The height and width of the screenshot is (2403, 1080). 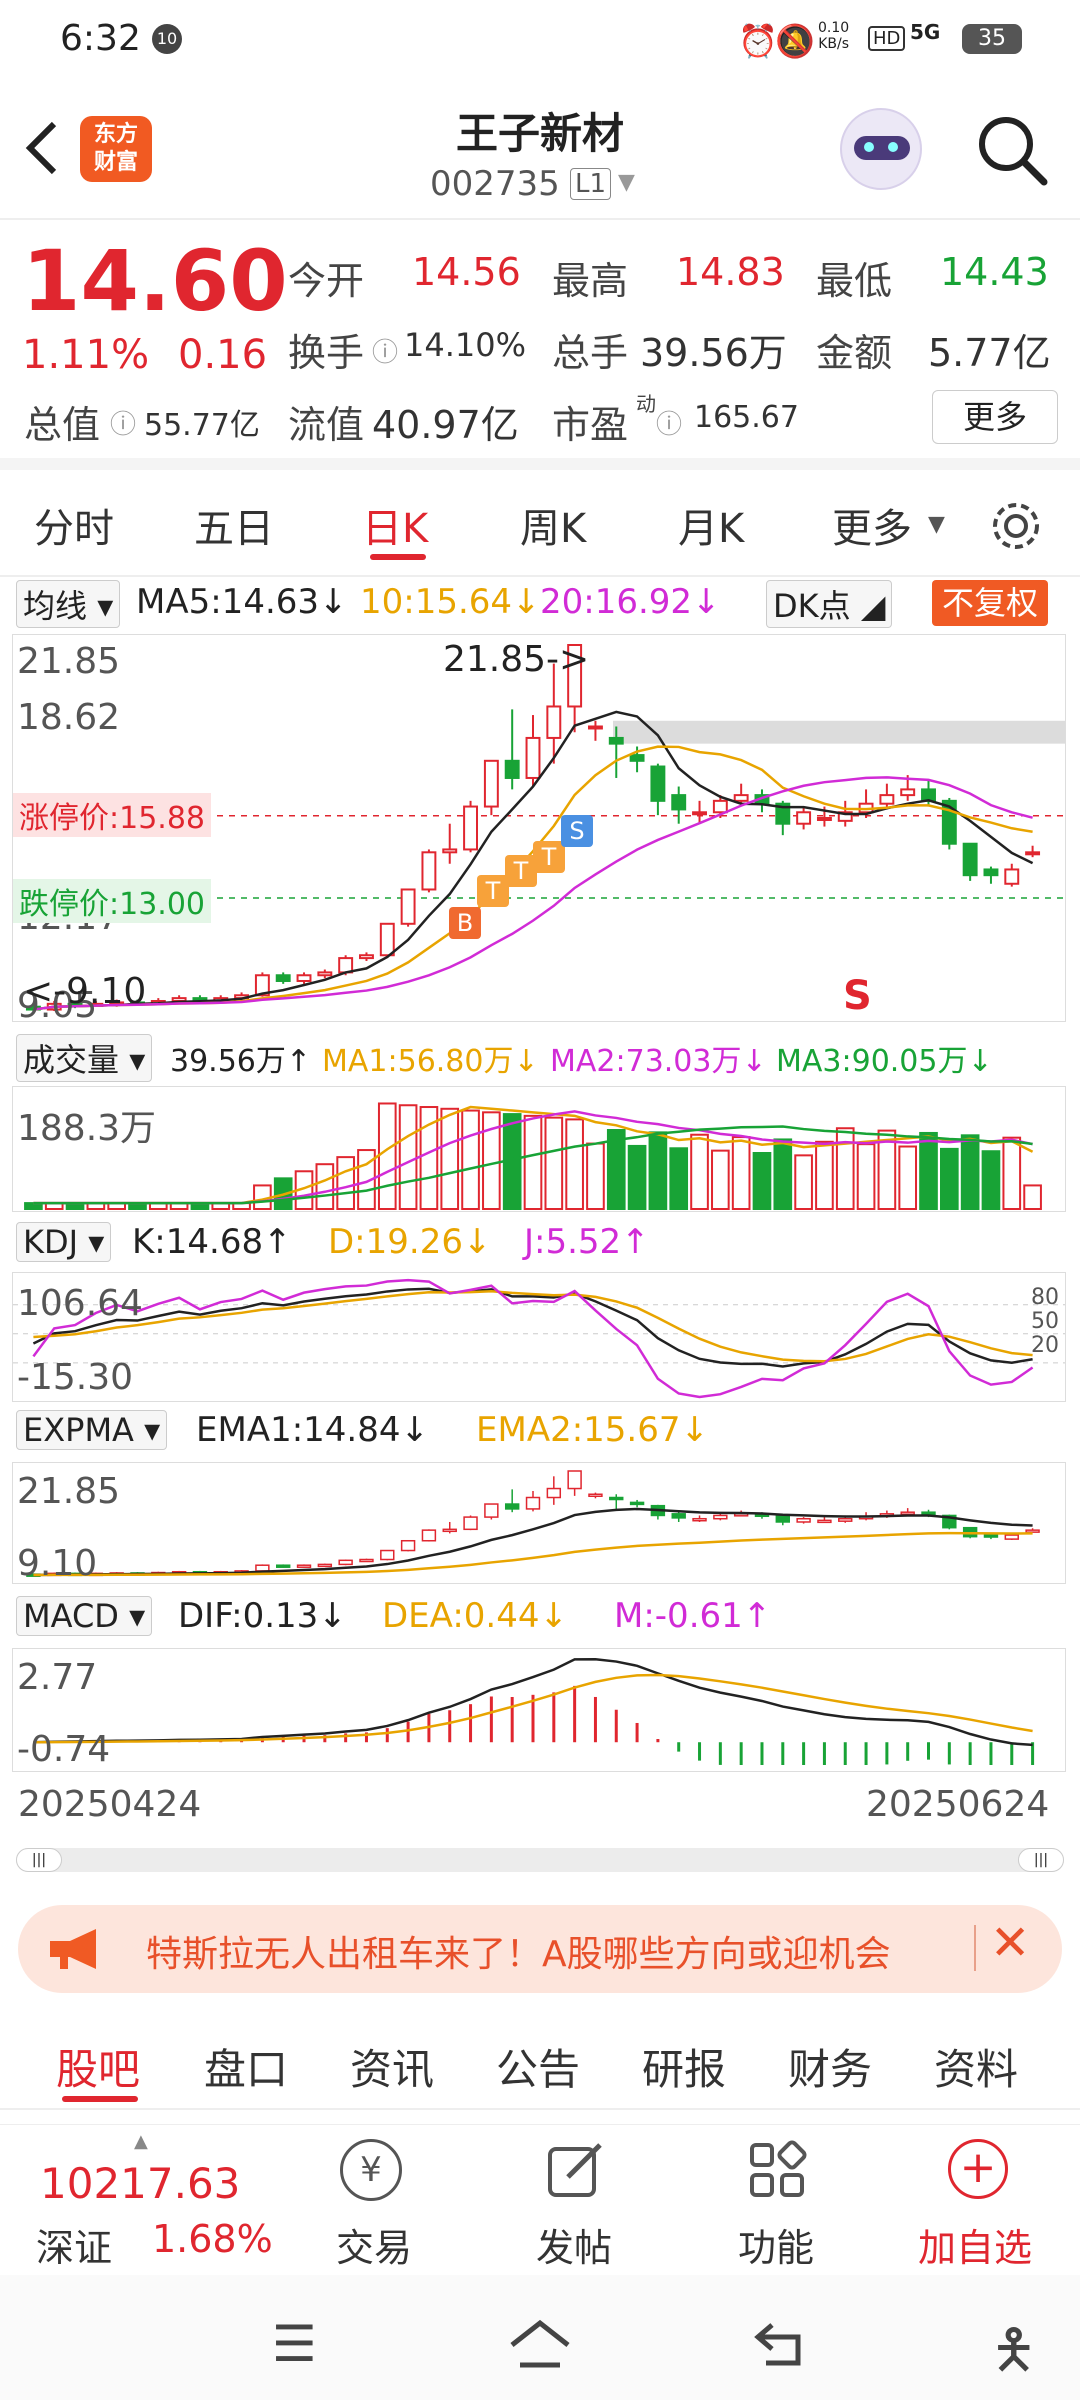 I want to click on volume-chart: 188.3万, so click(x=539, y=1149).